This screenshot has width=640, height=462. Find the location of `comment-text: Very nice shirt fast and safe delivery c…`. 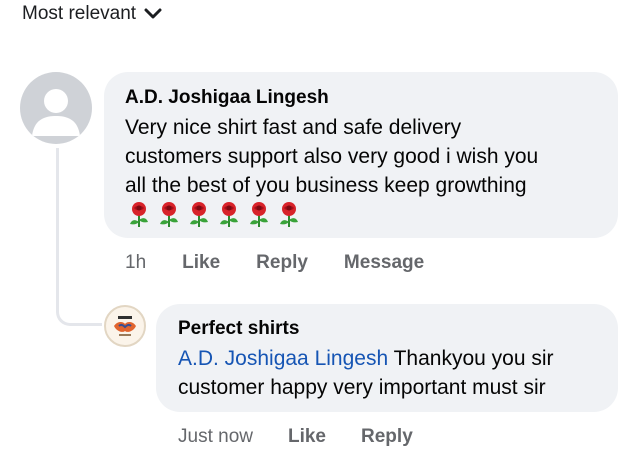

comment-text: Very nice shirt fast and safe delivery c… is located at coordinates (361, 156).